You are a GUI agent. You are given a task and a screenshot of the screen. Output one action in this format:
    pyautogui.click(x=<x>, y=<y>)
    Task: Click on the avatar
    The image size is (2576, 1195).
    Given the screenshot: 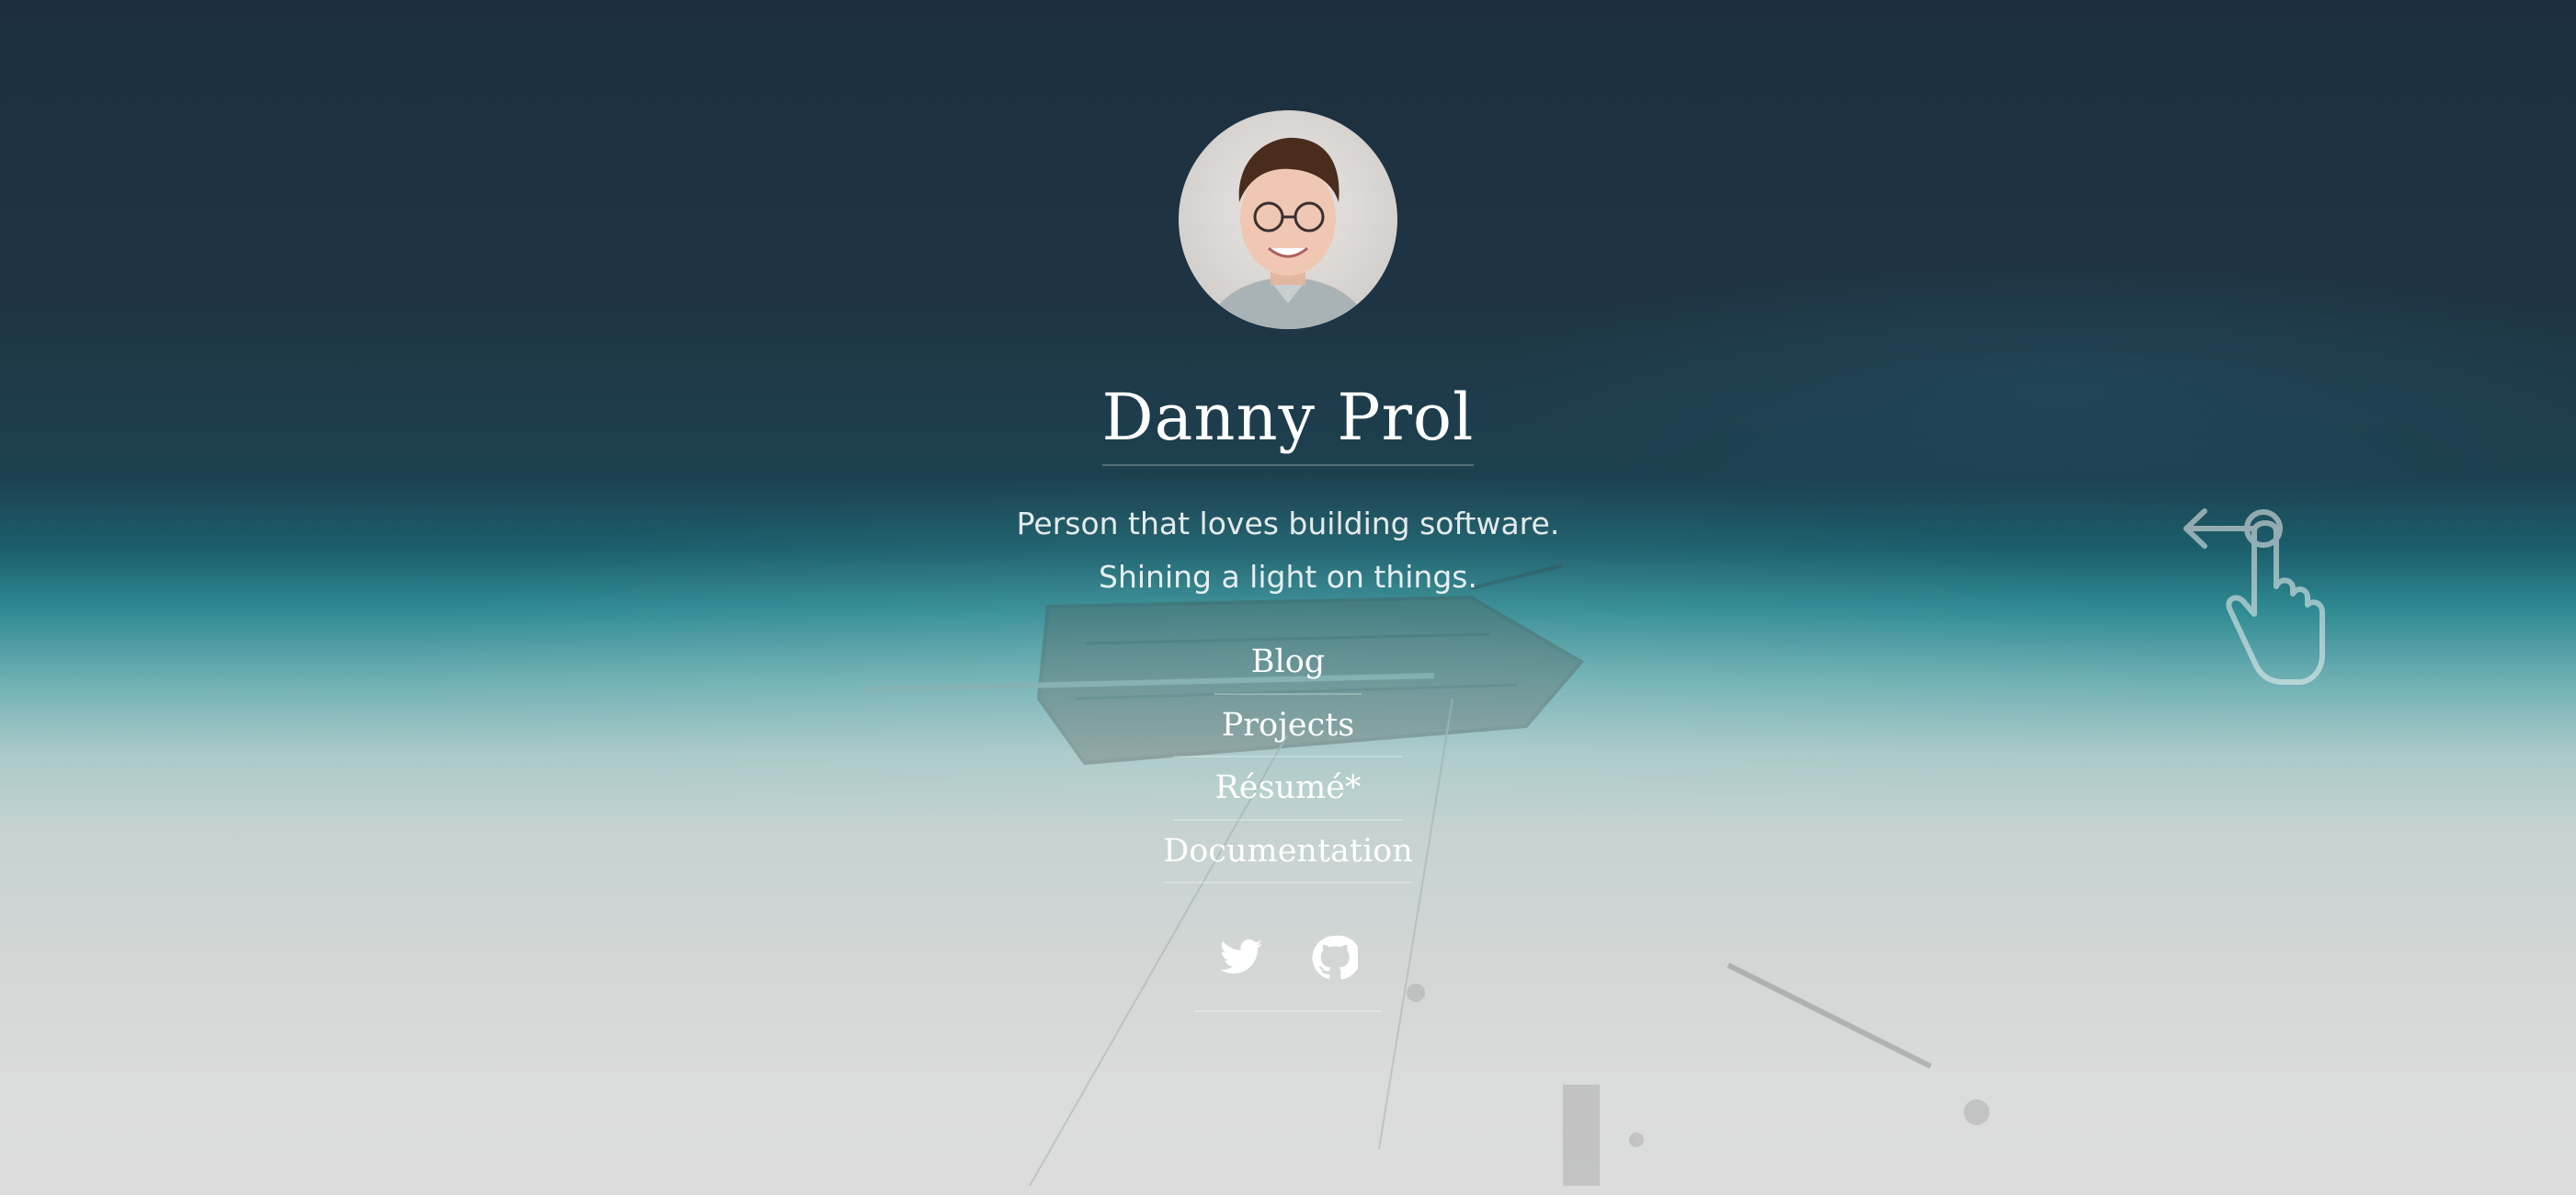 What is the action you would take?
    pyautogui.click(x=1288, y=219)
    